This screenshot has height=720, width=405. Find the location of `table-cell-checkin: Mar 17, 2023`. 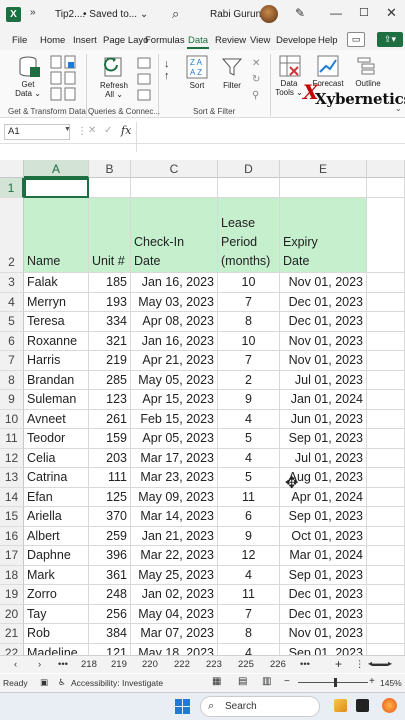

table-cell-checkin: Mar 17, 2023 is located at coordinates (174, 458).